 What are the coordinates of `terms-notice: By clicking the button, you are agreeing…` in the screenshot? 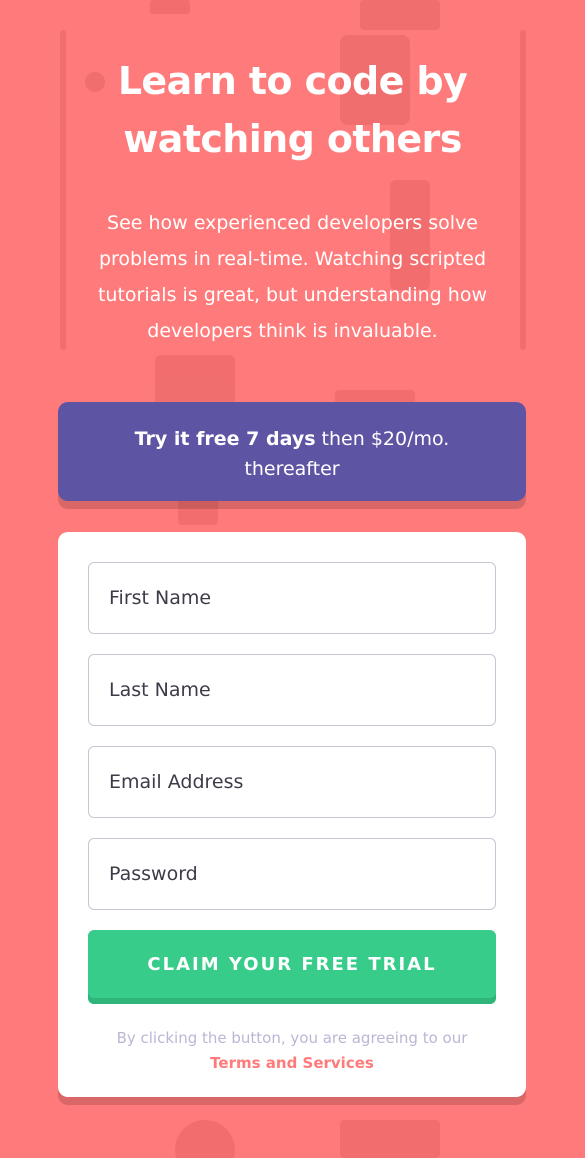 It's located at (292, 1051).